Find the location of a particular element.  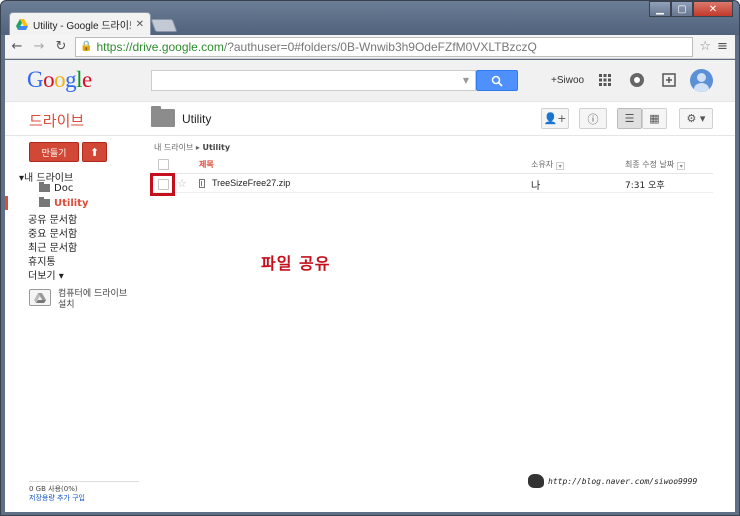

header-divider is located at coordinates (370, 135).